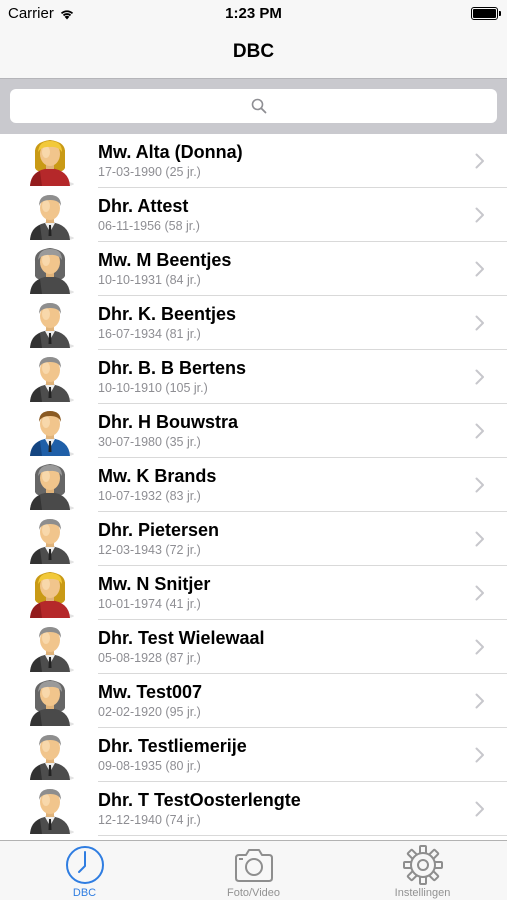 This screenshot has width=507, height=900. I want to click on list-item: Mw. N Snitjer 10-01-1974 (41 jr.), so click(253, 593).